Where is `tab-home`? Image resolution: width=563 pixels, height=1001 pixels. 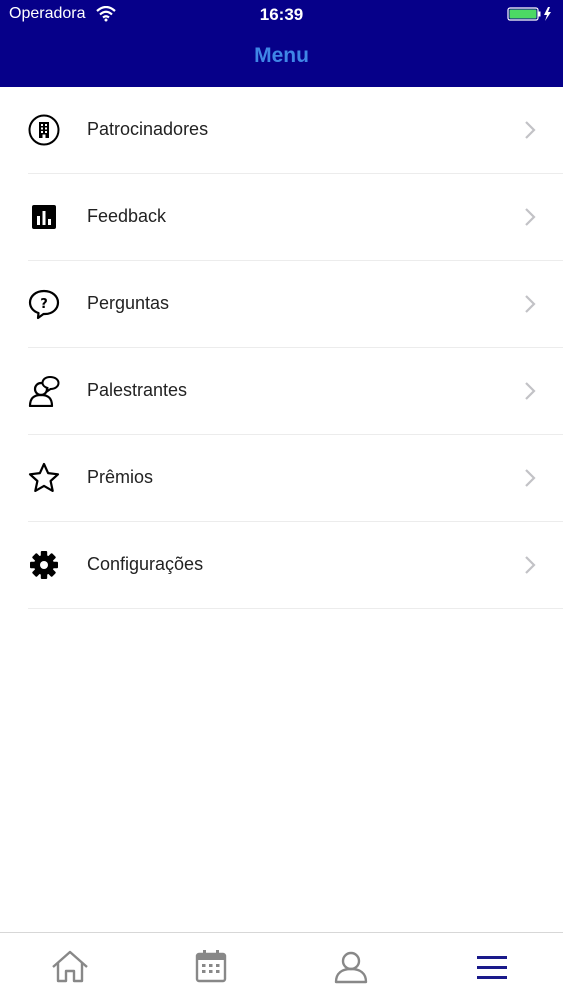 tab-home is located at coordinates (70, 967).